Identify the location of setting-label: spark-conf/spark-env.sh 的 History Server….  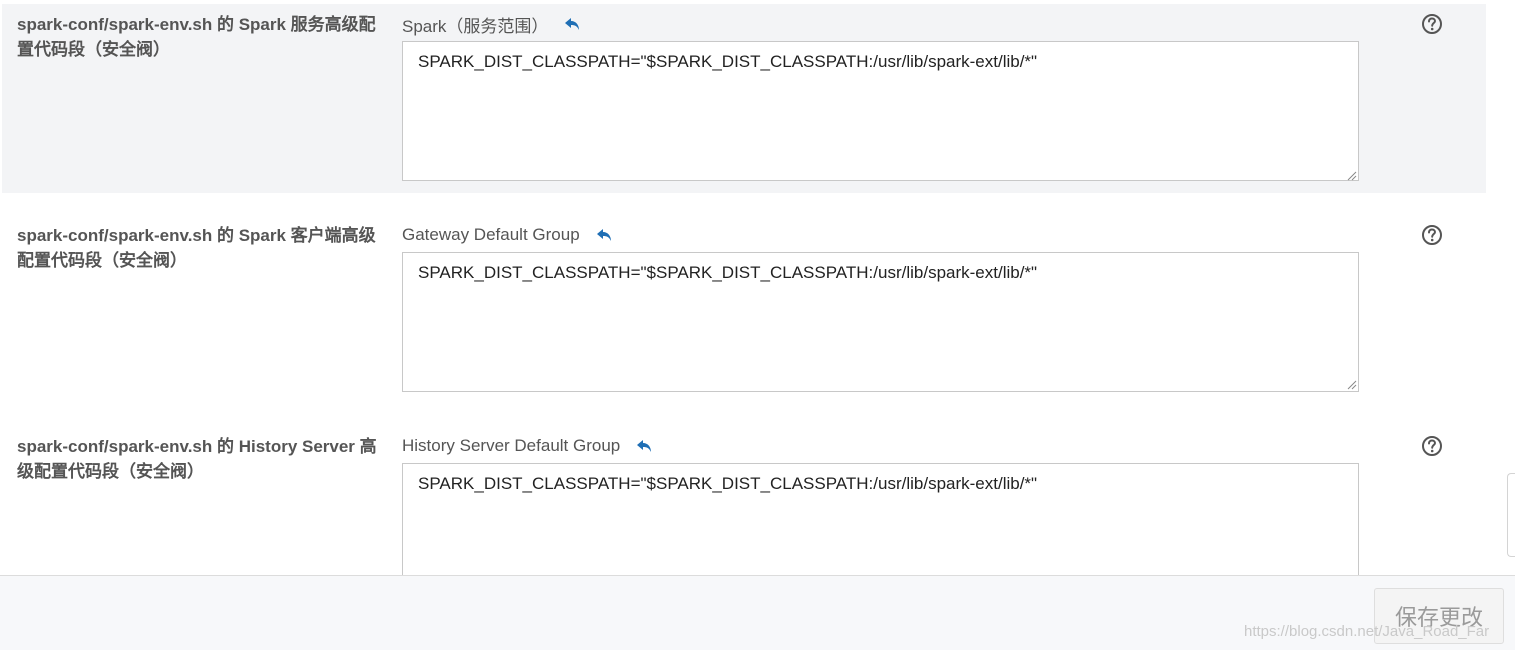
(197, 459).